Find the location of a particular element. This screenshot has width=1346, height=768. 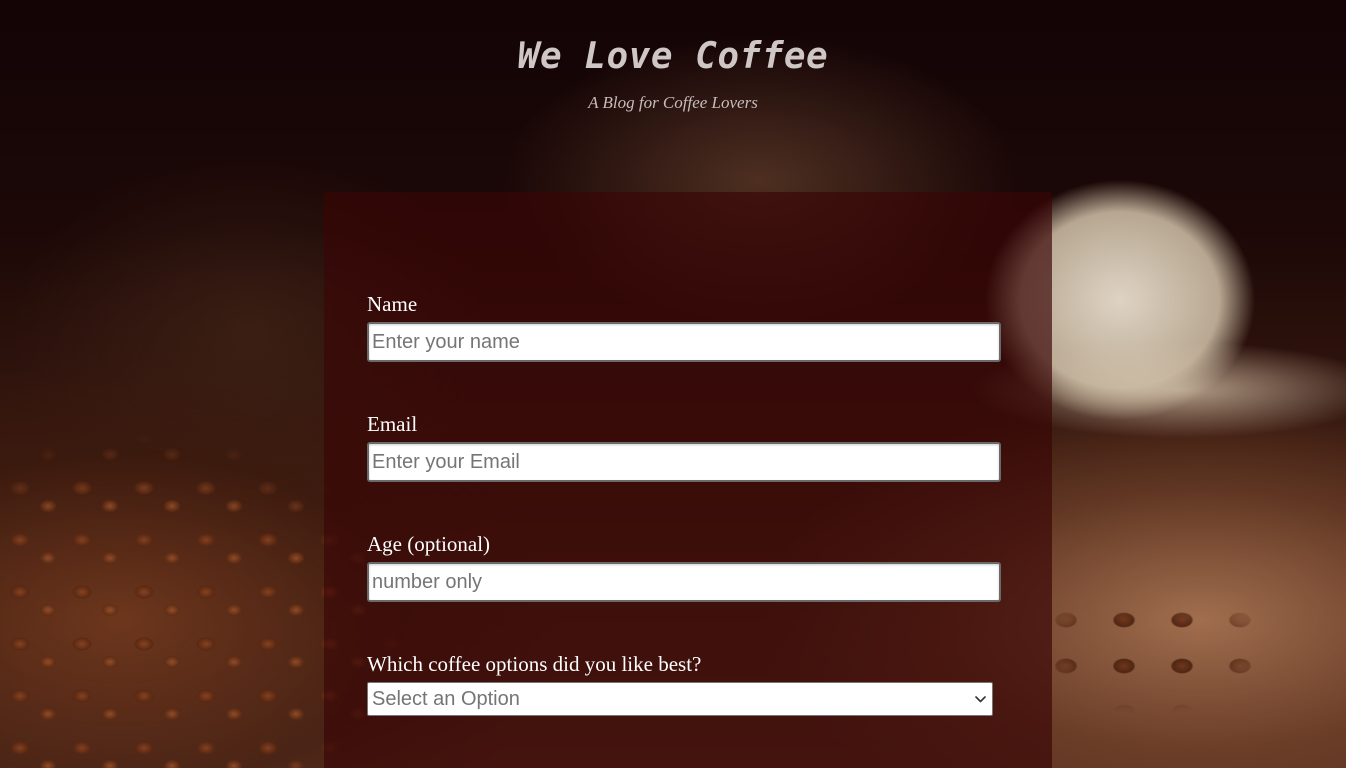

age-label: Age (optional) is located at coordinates (429, 544).